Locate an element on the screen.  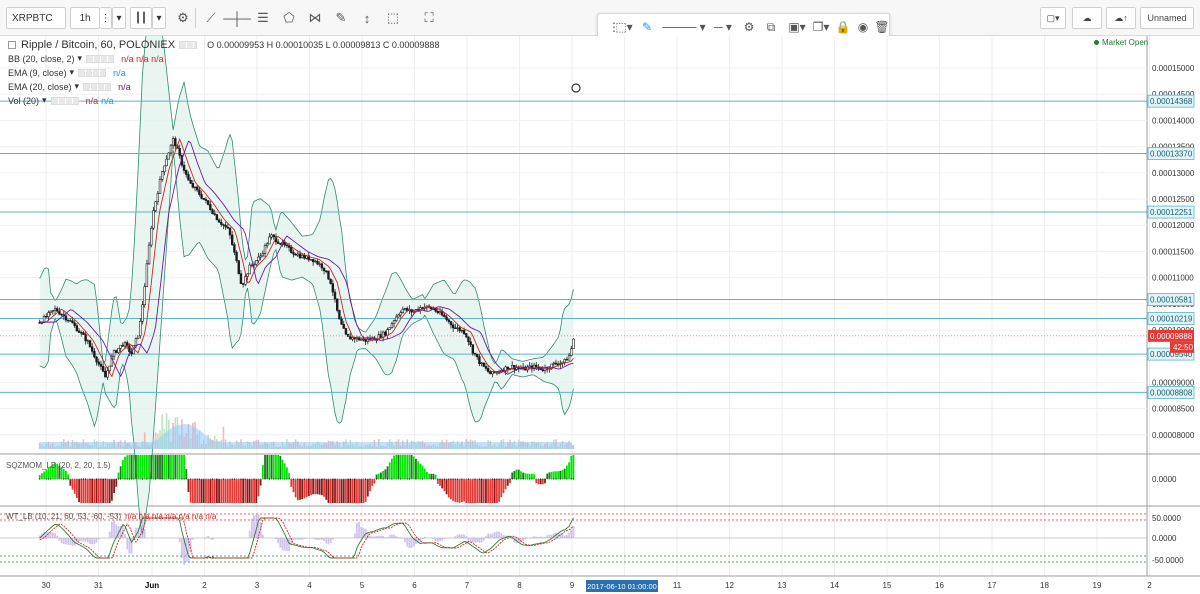
cloud-save-icon: ☁ is located at coordinates (1087, 18).